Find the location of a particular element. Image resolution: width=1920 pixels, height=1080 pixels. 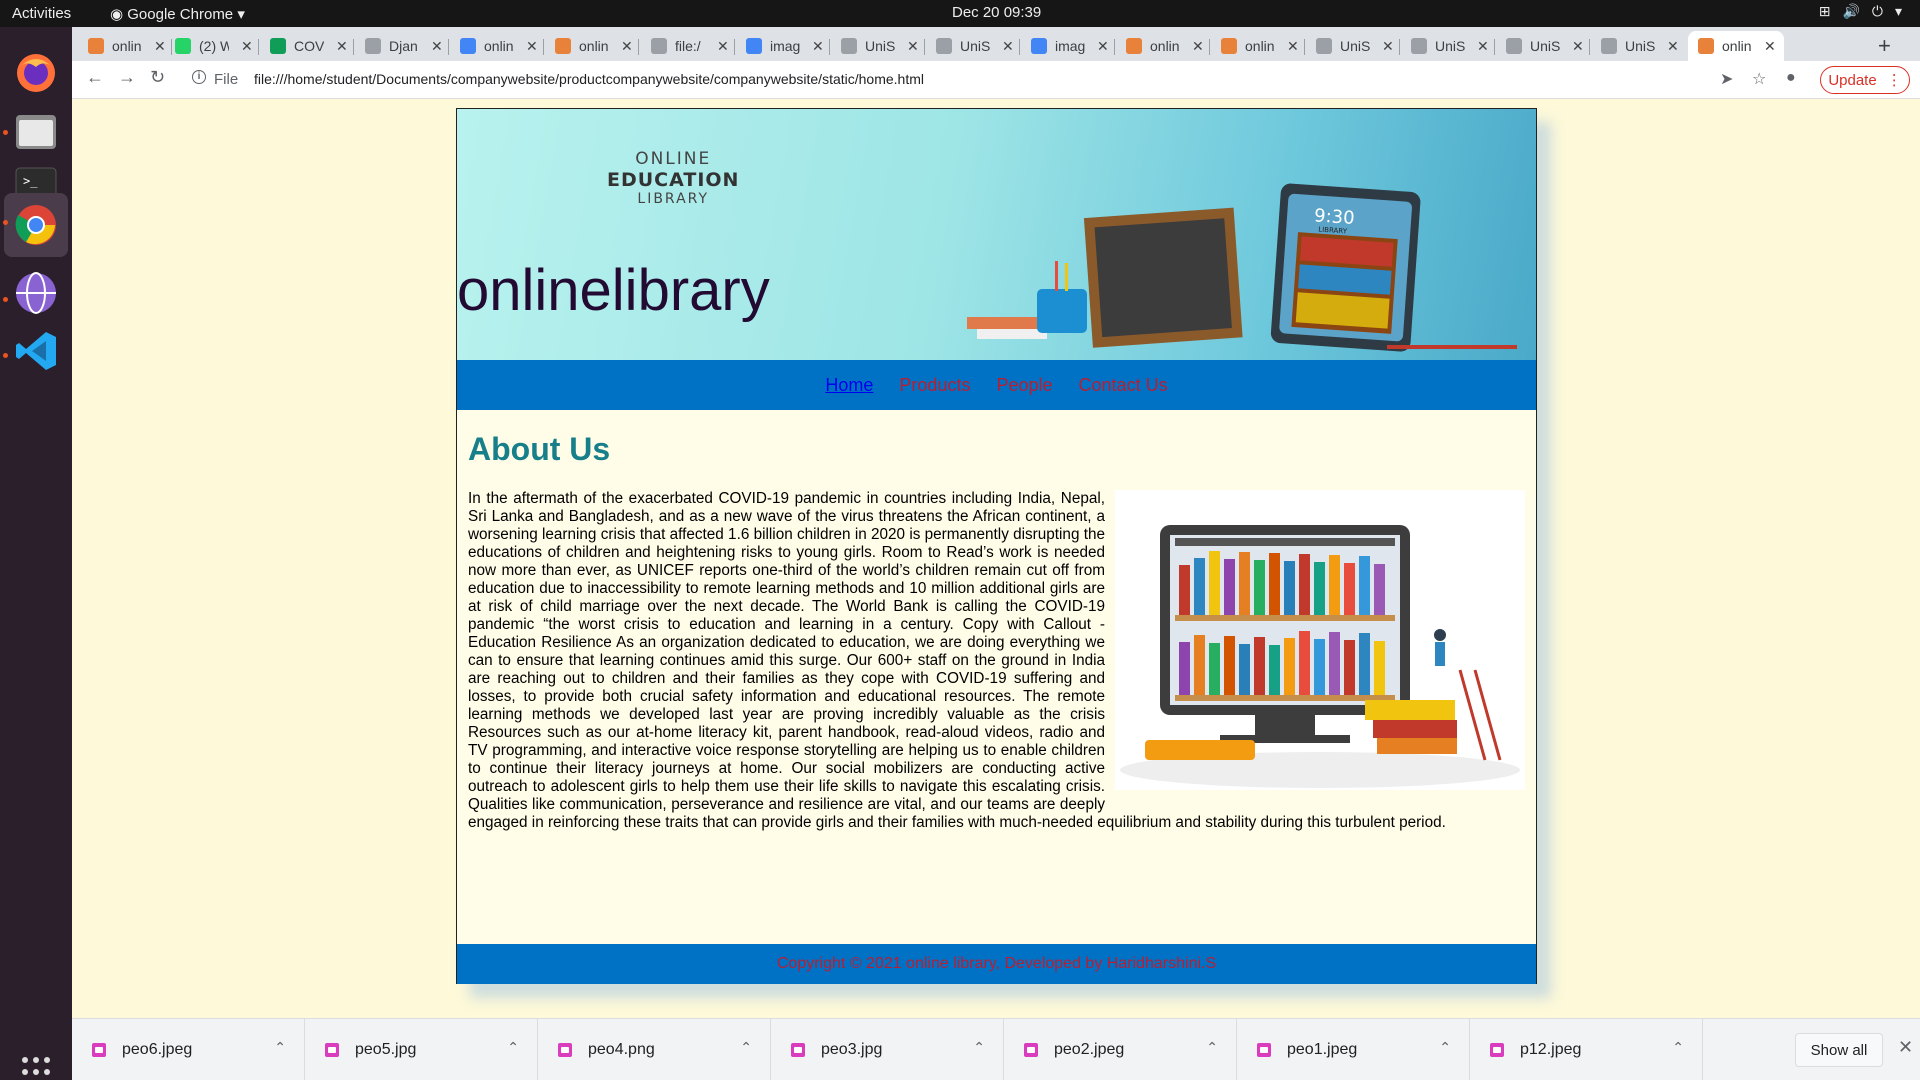

firefox-icon is located at coordinates (36, 73).